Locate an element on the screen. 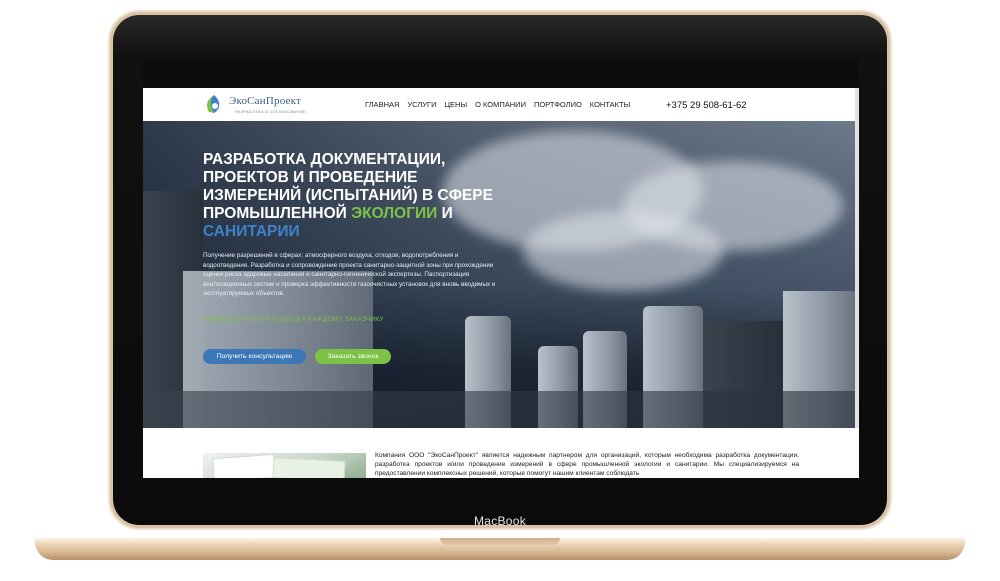 The width and height of the screenshot is (1000, 581). nav-item-services: УСЛУГИ is located at coordinates (421, 104).